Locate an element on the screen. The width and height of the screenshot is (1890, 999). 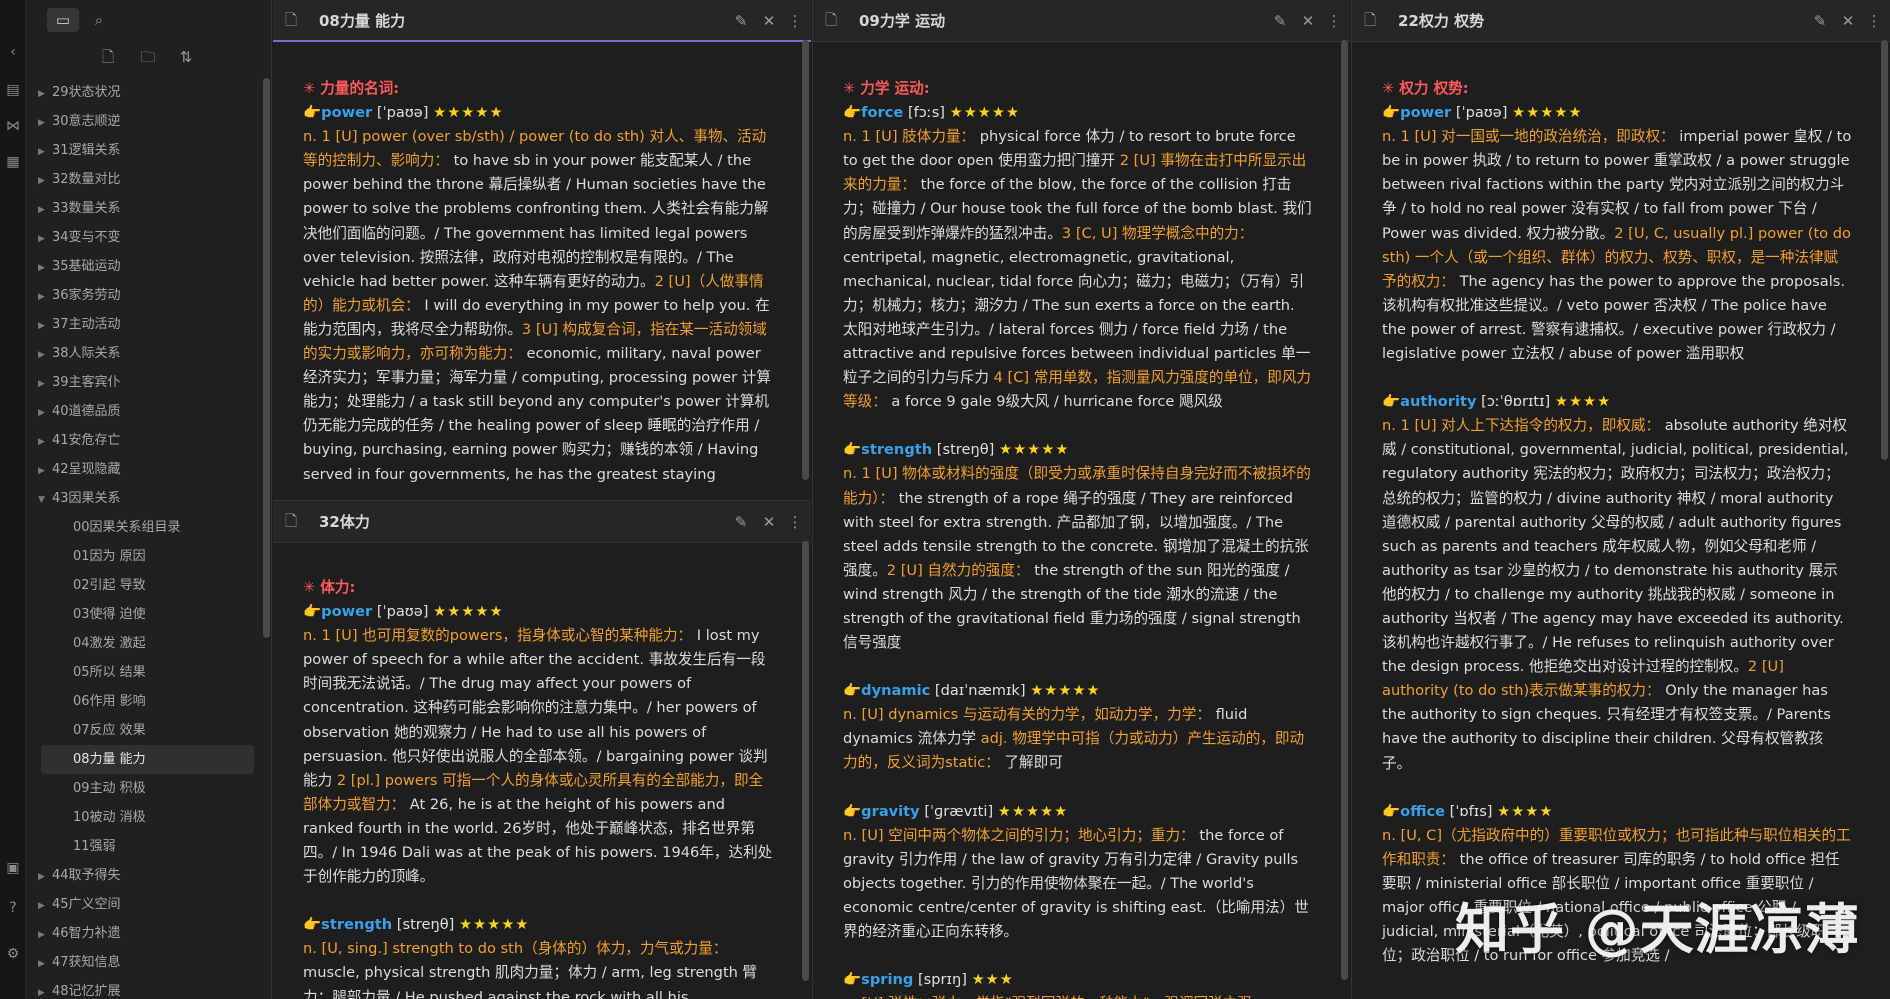
tree-file-item: 00因果关系组目录 is located at coordinates (143, 527).